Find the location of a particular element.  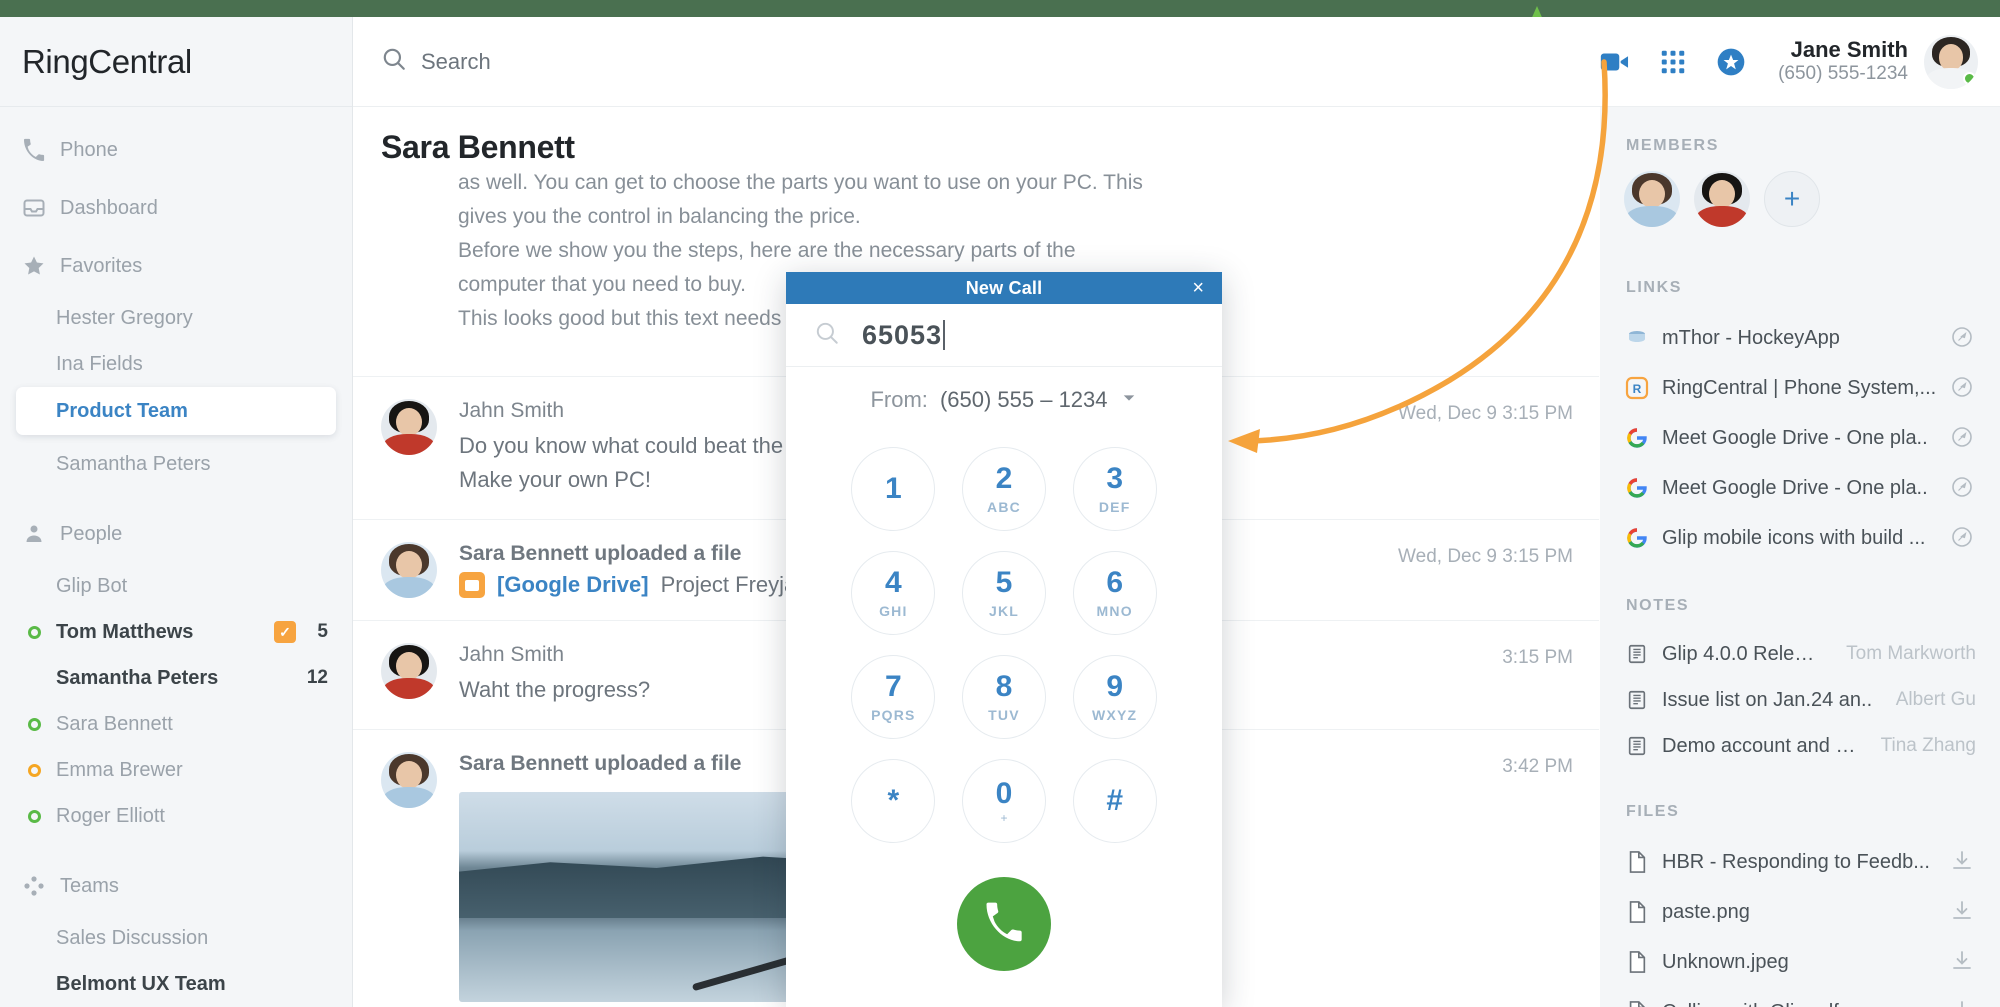

files-section-title: FILES is located at coordinates (1653, 811).